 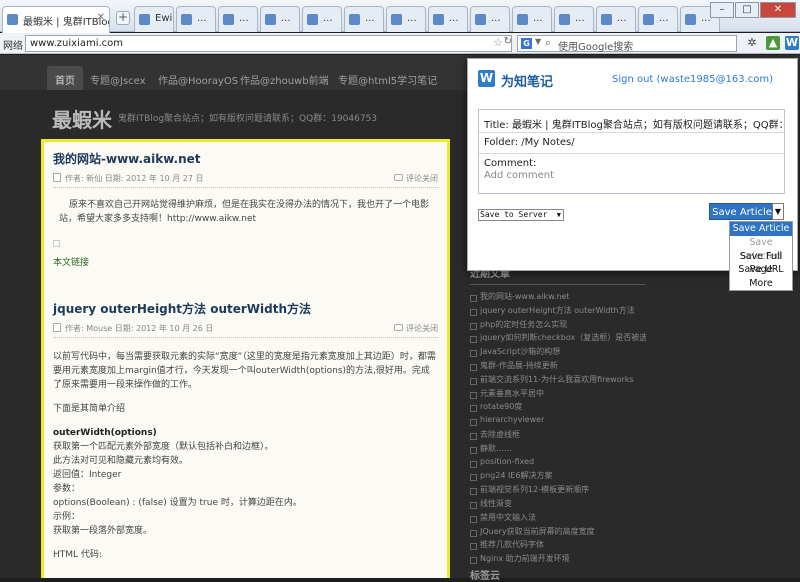 What do you see at coordinates (558, 312) in the screenshot?
I see `sidebar-item: jquery outerHeight方法 outerWidth方法` at bounding box center [558, 312].